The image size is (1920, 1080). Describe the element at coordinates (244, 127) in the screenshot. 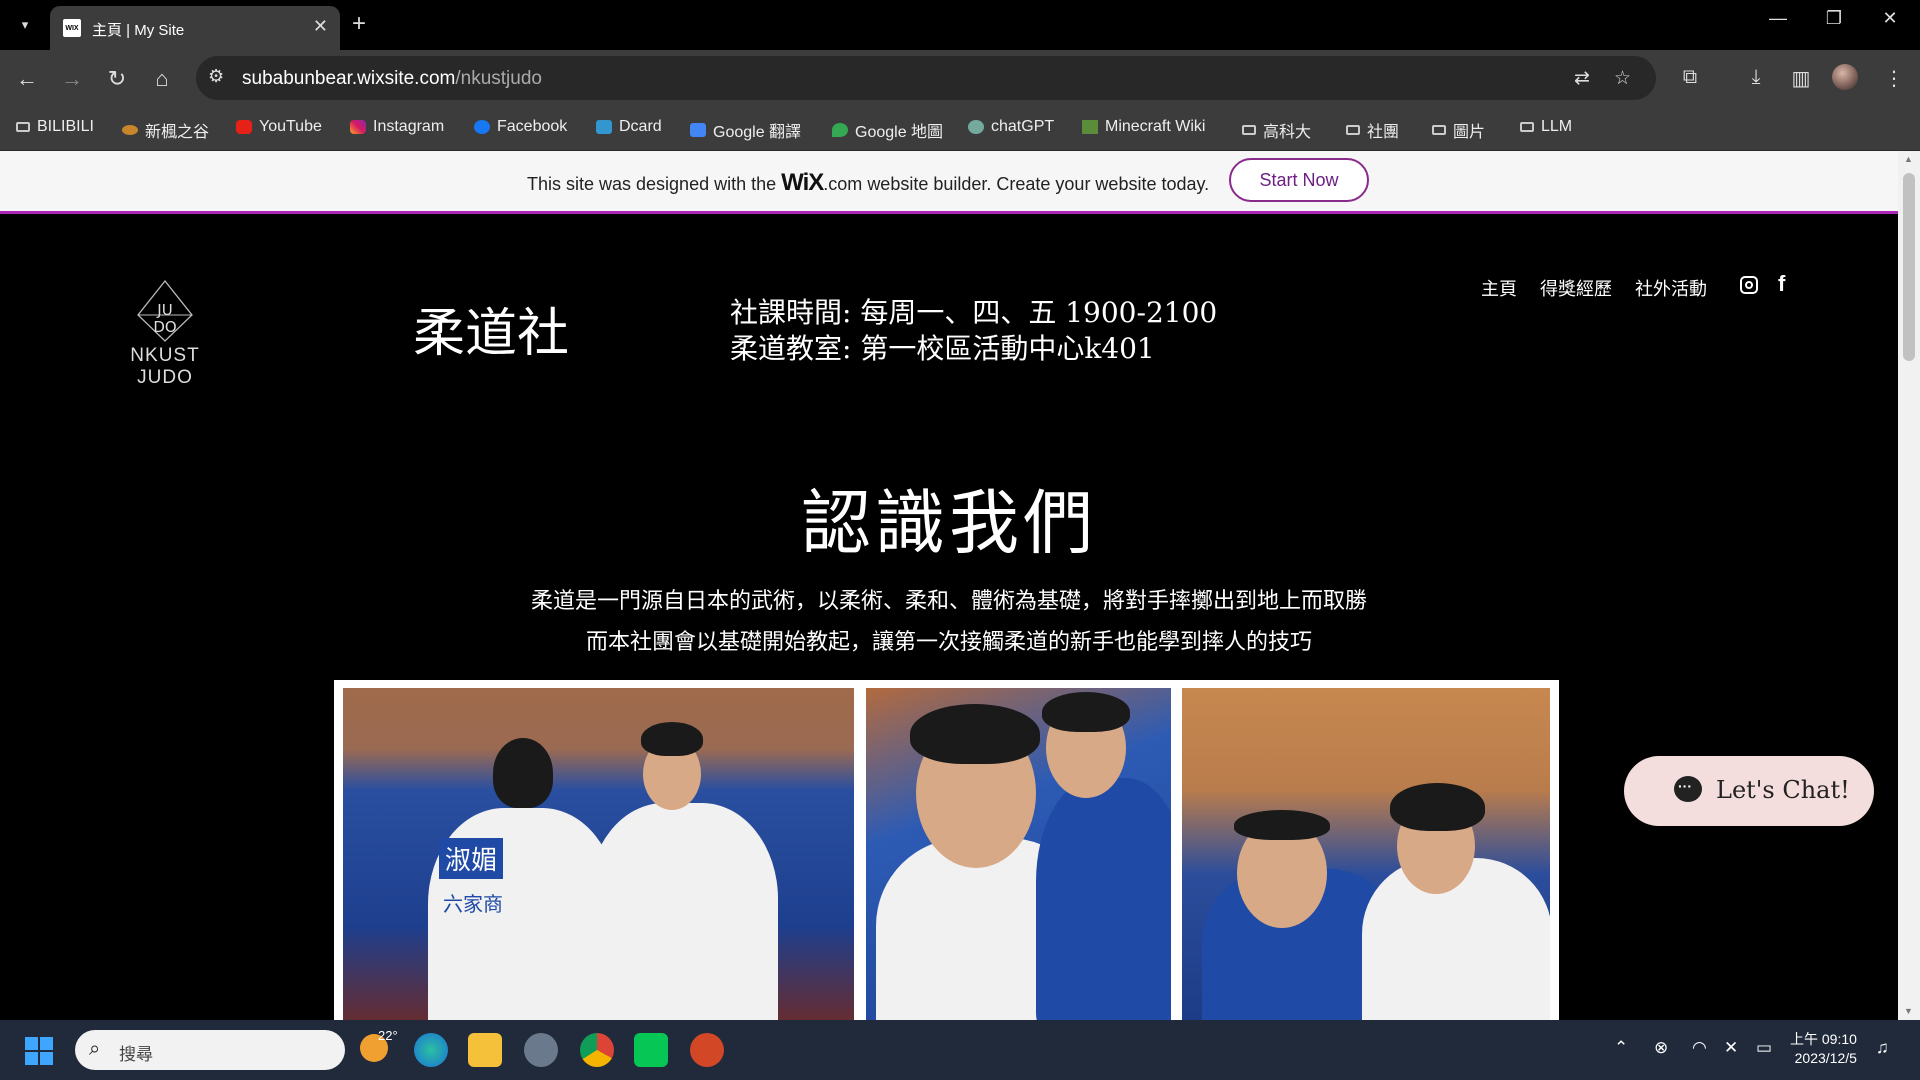

I see `youtube-icon` at that location.